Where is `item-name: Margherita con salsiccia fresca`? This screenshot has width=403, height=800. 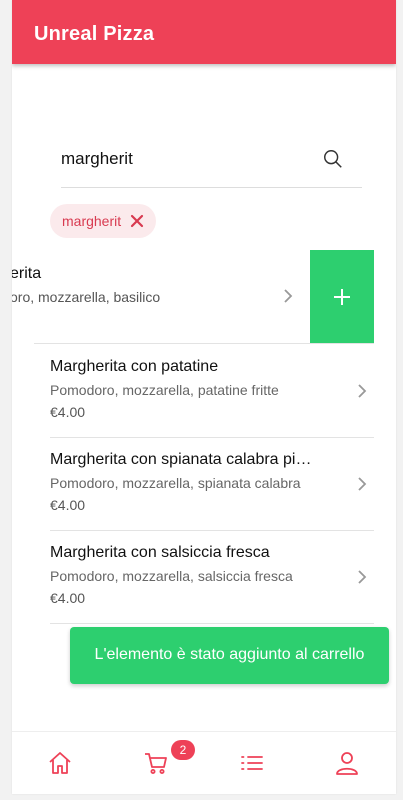
item-name: Margherita con salsiccia fresca is located at coordinates (160, 552).